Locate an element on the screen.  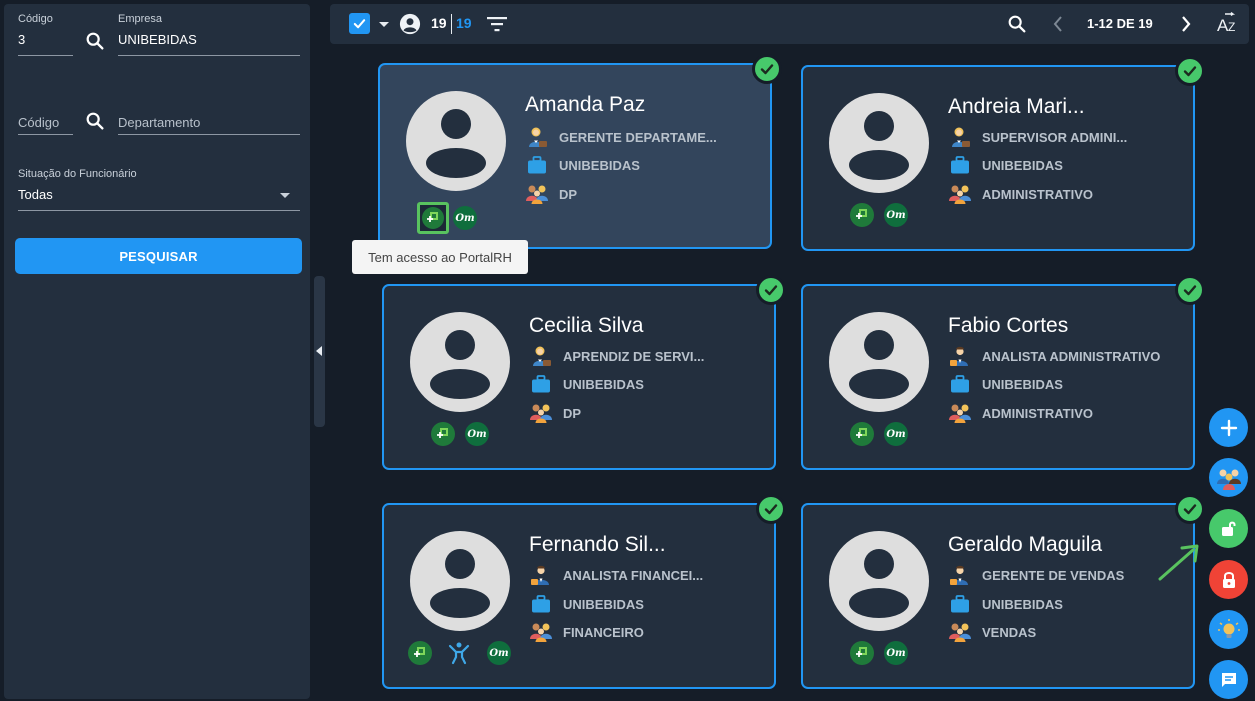
collapse-left-icon is located at coordinates (319, 351).